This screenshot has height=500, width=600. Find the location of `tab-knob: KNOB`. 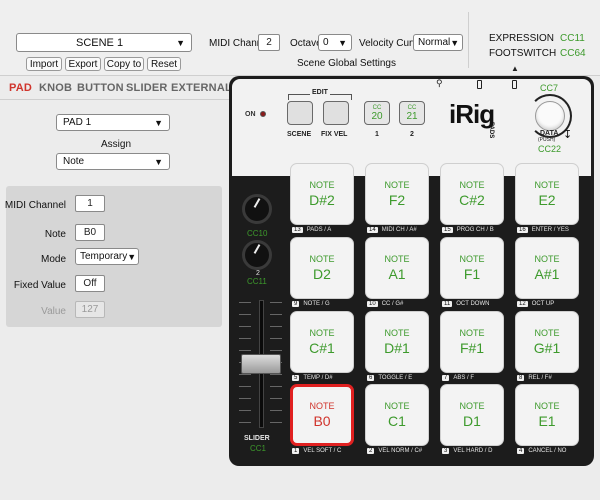

tab-knob: KNOB is located at coordinates (55, 88).